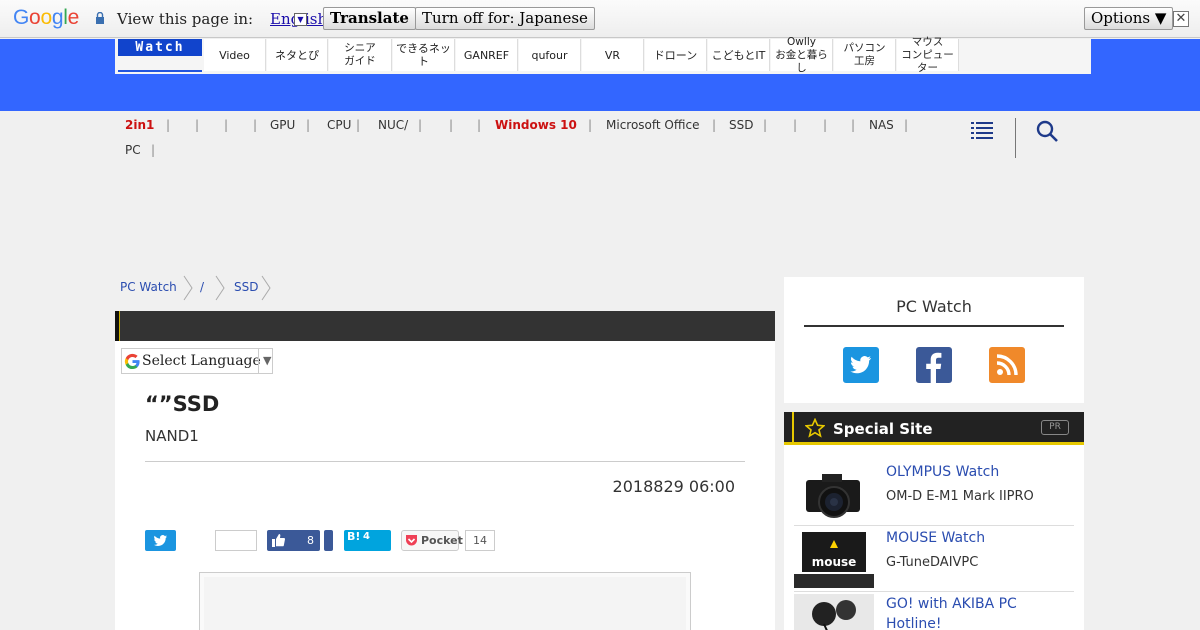 This screenshot has height=630, width=1200. I want to click on facebook-like-button: 8, so click(293, 540).